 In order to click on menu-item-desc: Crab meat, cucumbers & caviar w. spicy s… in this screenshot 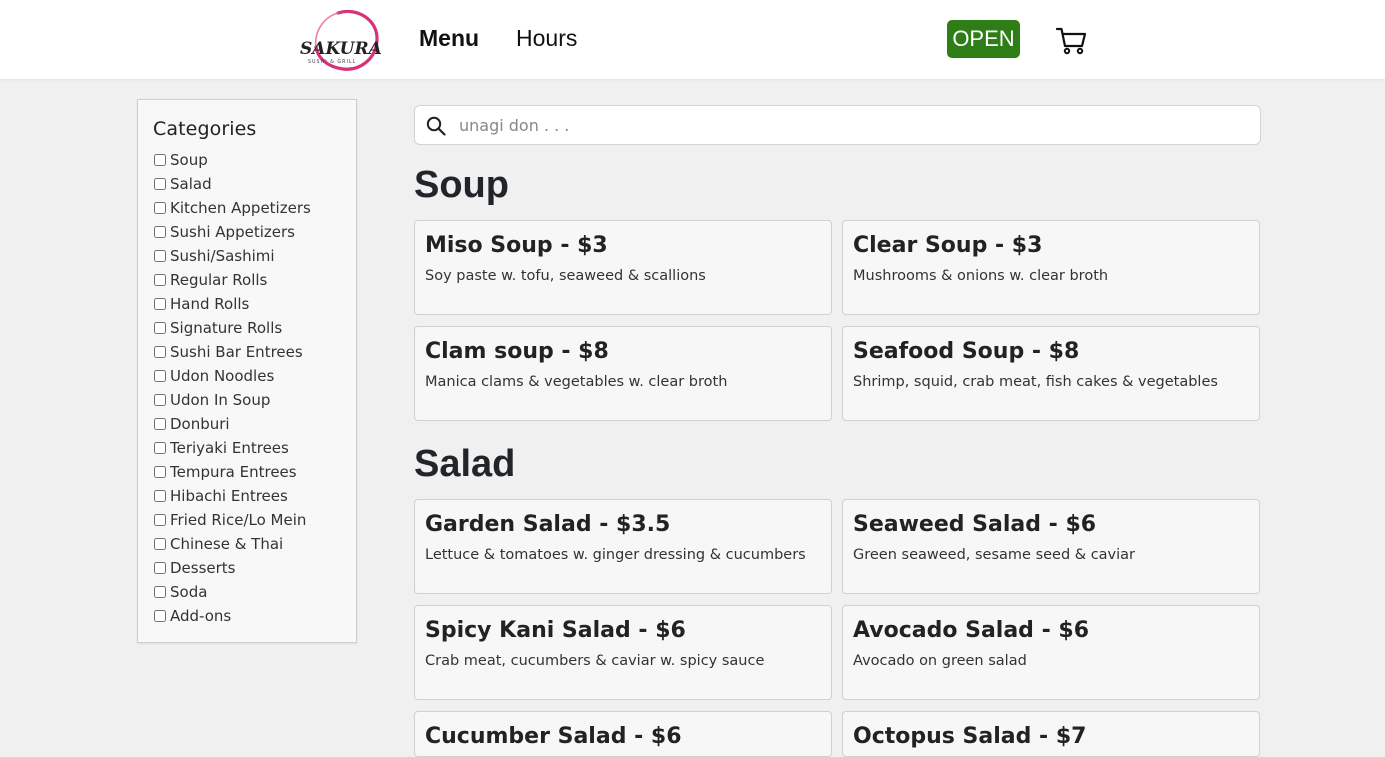, I will do `click(595, 661)`.